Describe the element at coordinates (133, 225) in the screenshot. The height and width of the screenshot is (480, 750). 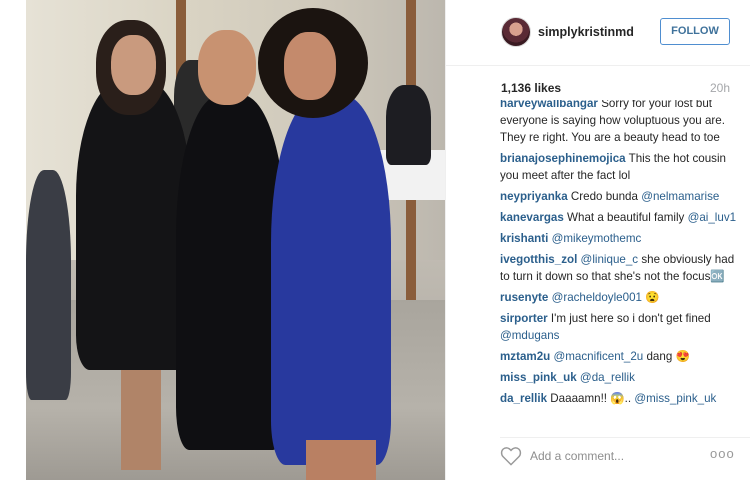
I see `photo-subject-left` at that location.